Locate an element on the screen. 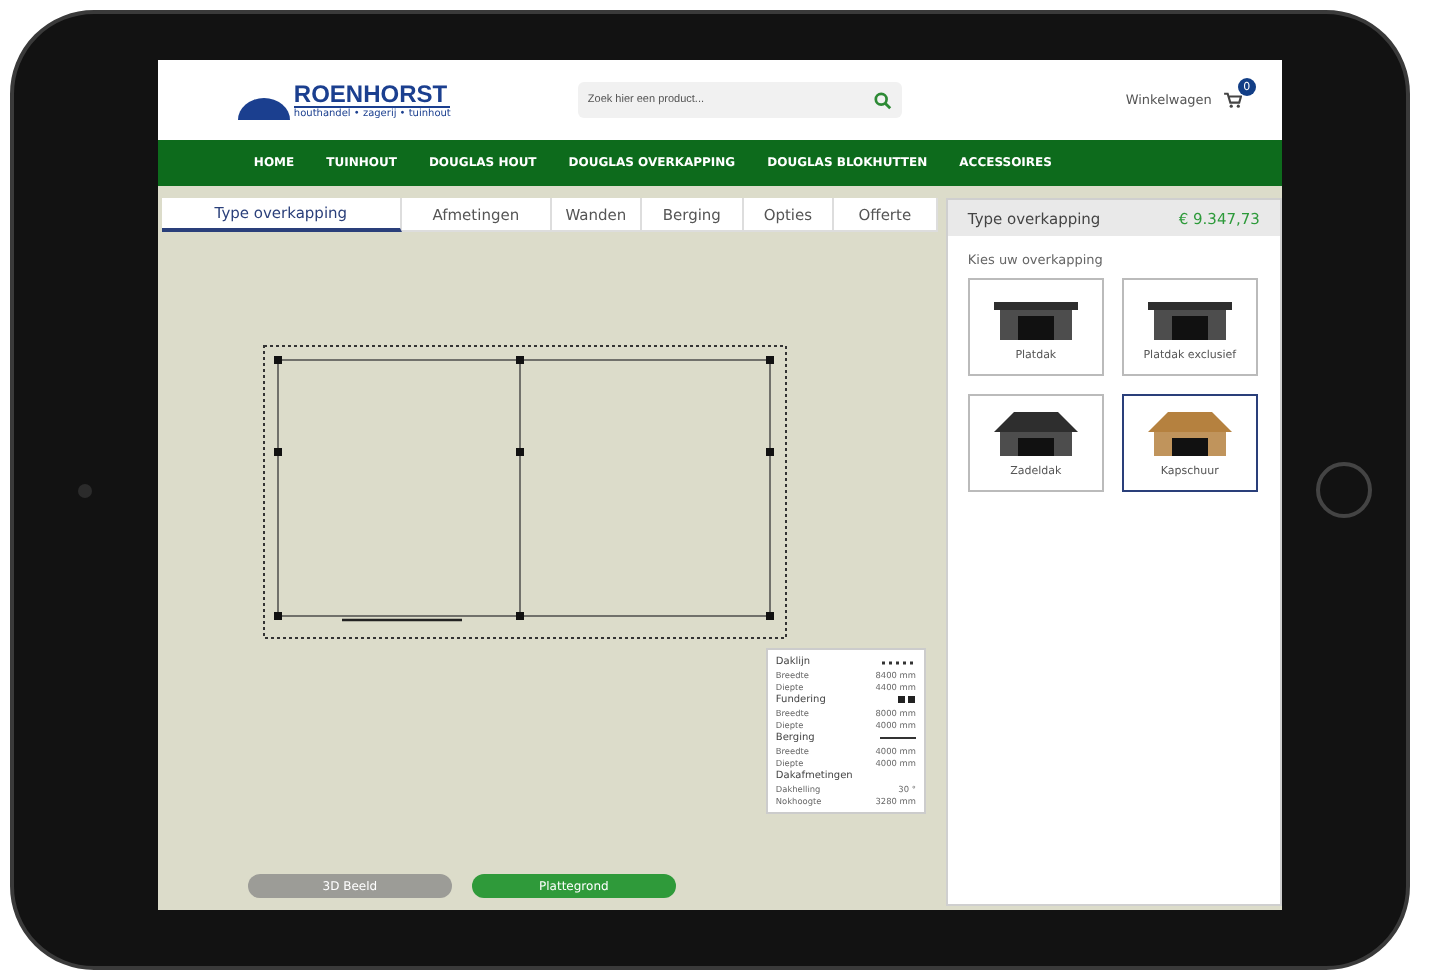  home-button is located at coordinates (1343, 490).